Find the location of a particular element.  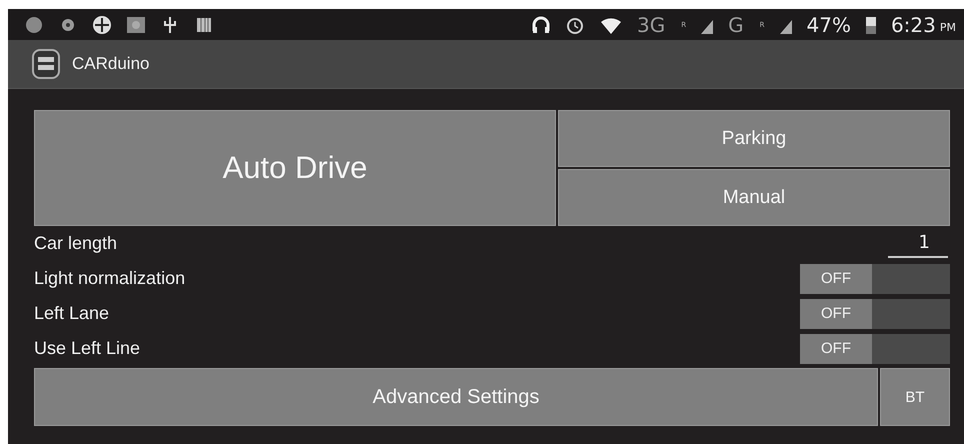

bluetooth-button: BT is located at coordinates (915, 397).